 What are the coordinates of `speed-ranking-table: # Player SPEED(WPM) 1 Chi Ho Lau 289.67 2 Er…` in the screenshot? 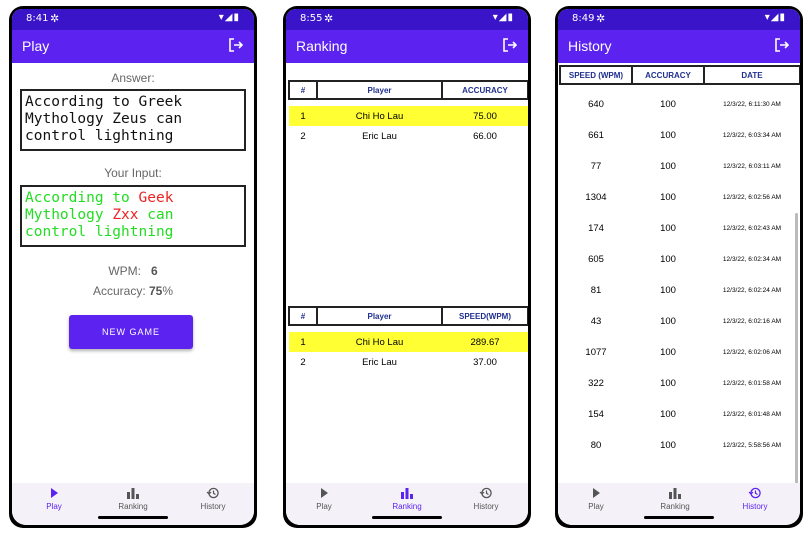 It's located at (408, 339).